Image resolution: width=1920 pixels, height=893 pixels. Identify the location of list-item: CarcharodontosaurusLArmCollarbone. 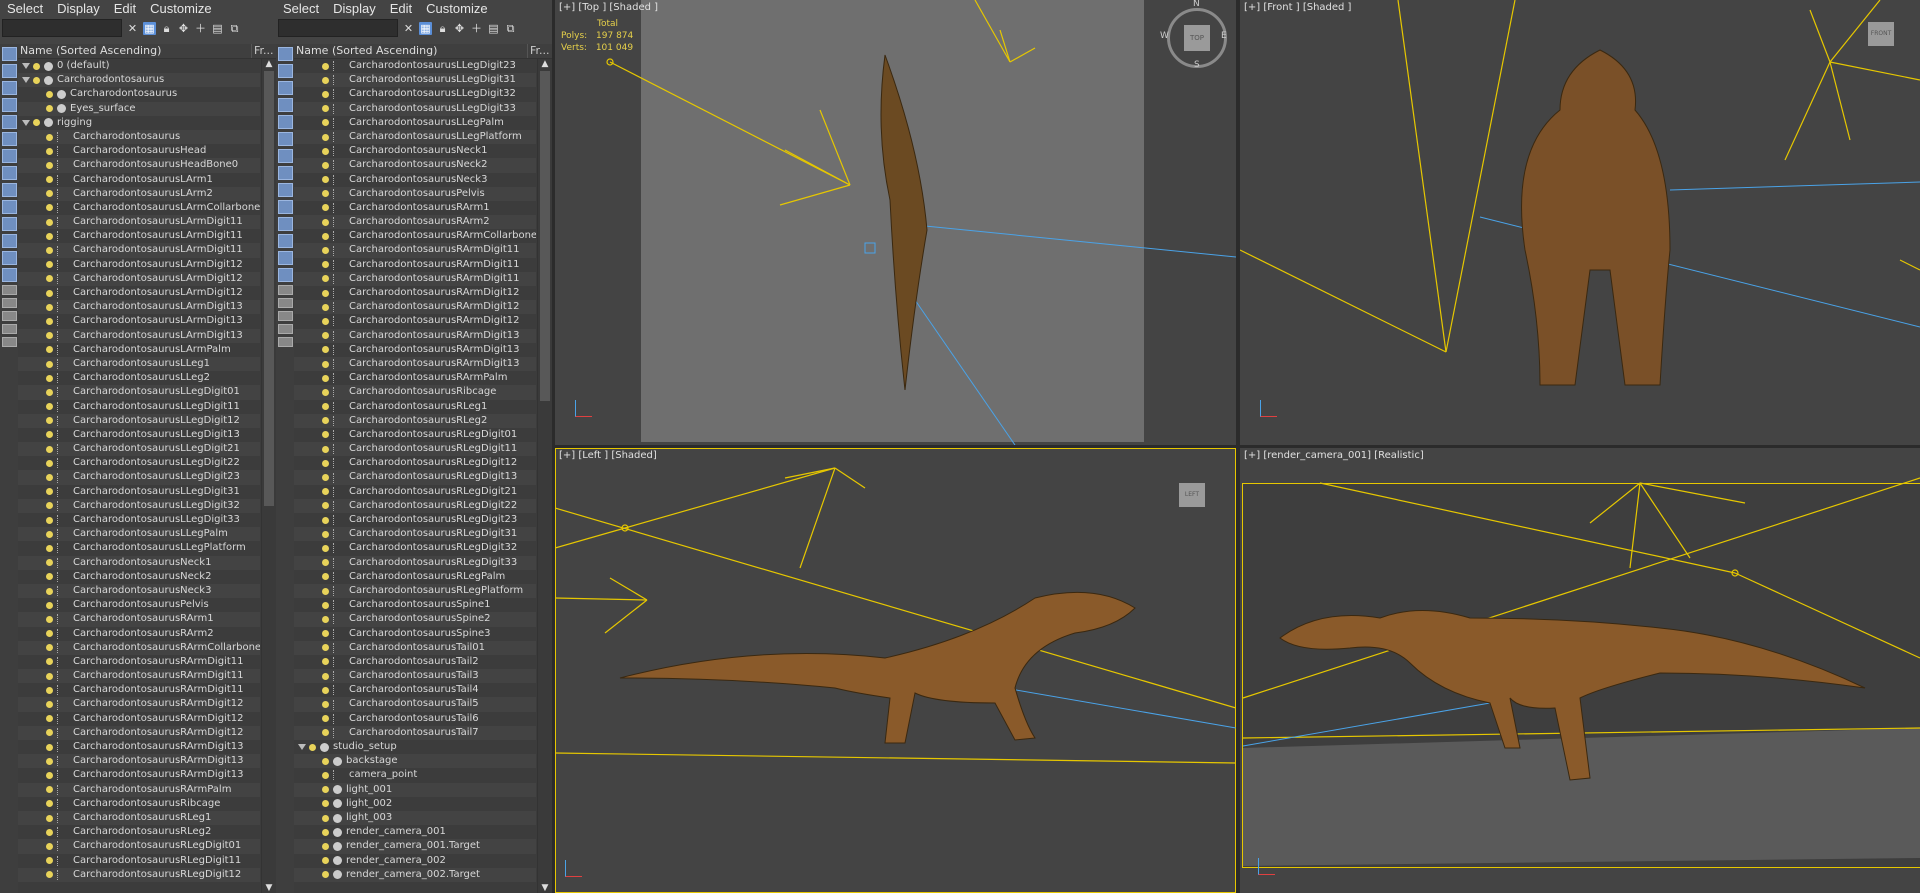
(139, 208).